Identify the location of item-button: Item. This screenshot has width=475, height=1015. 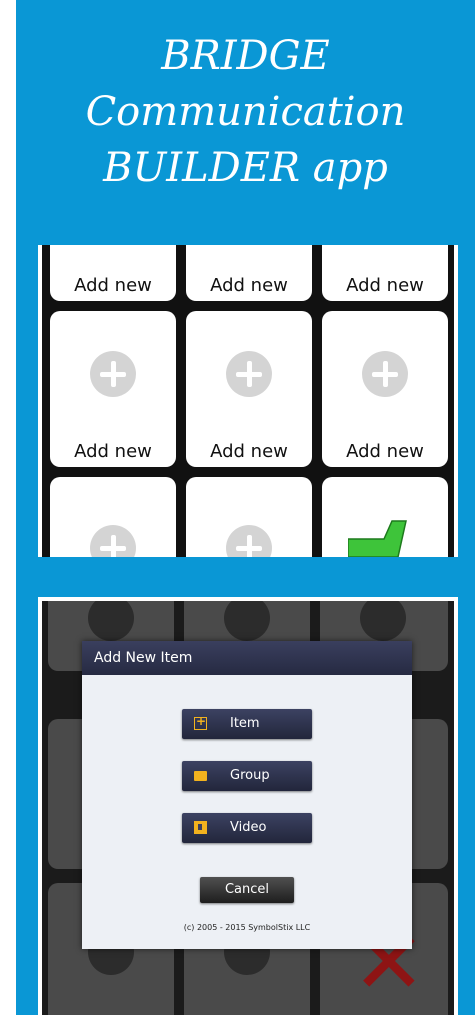
(247, 724).